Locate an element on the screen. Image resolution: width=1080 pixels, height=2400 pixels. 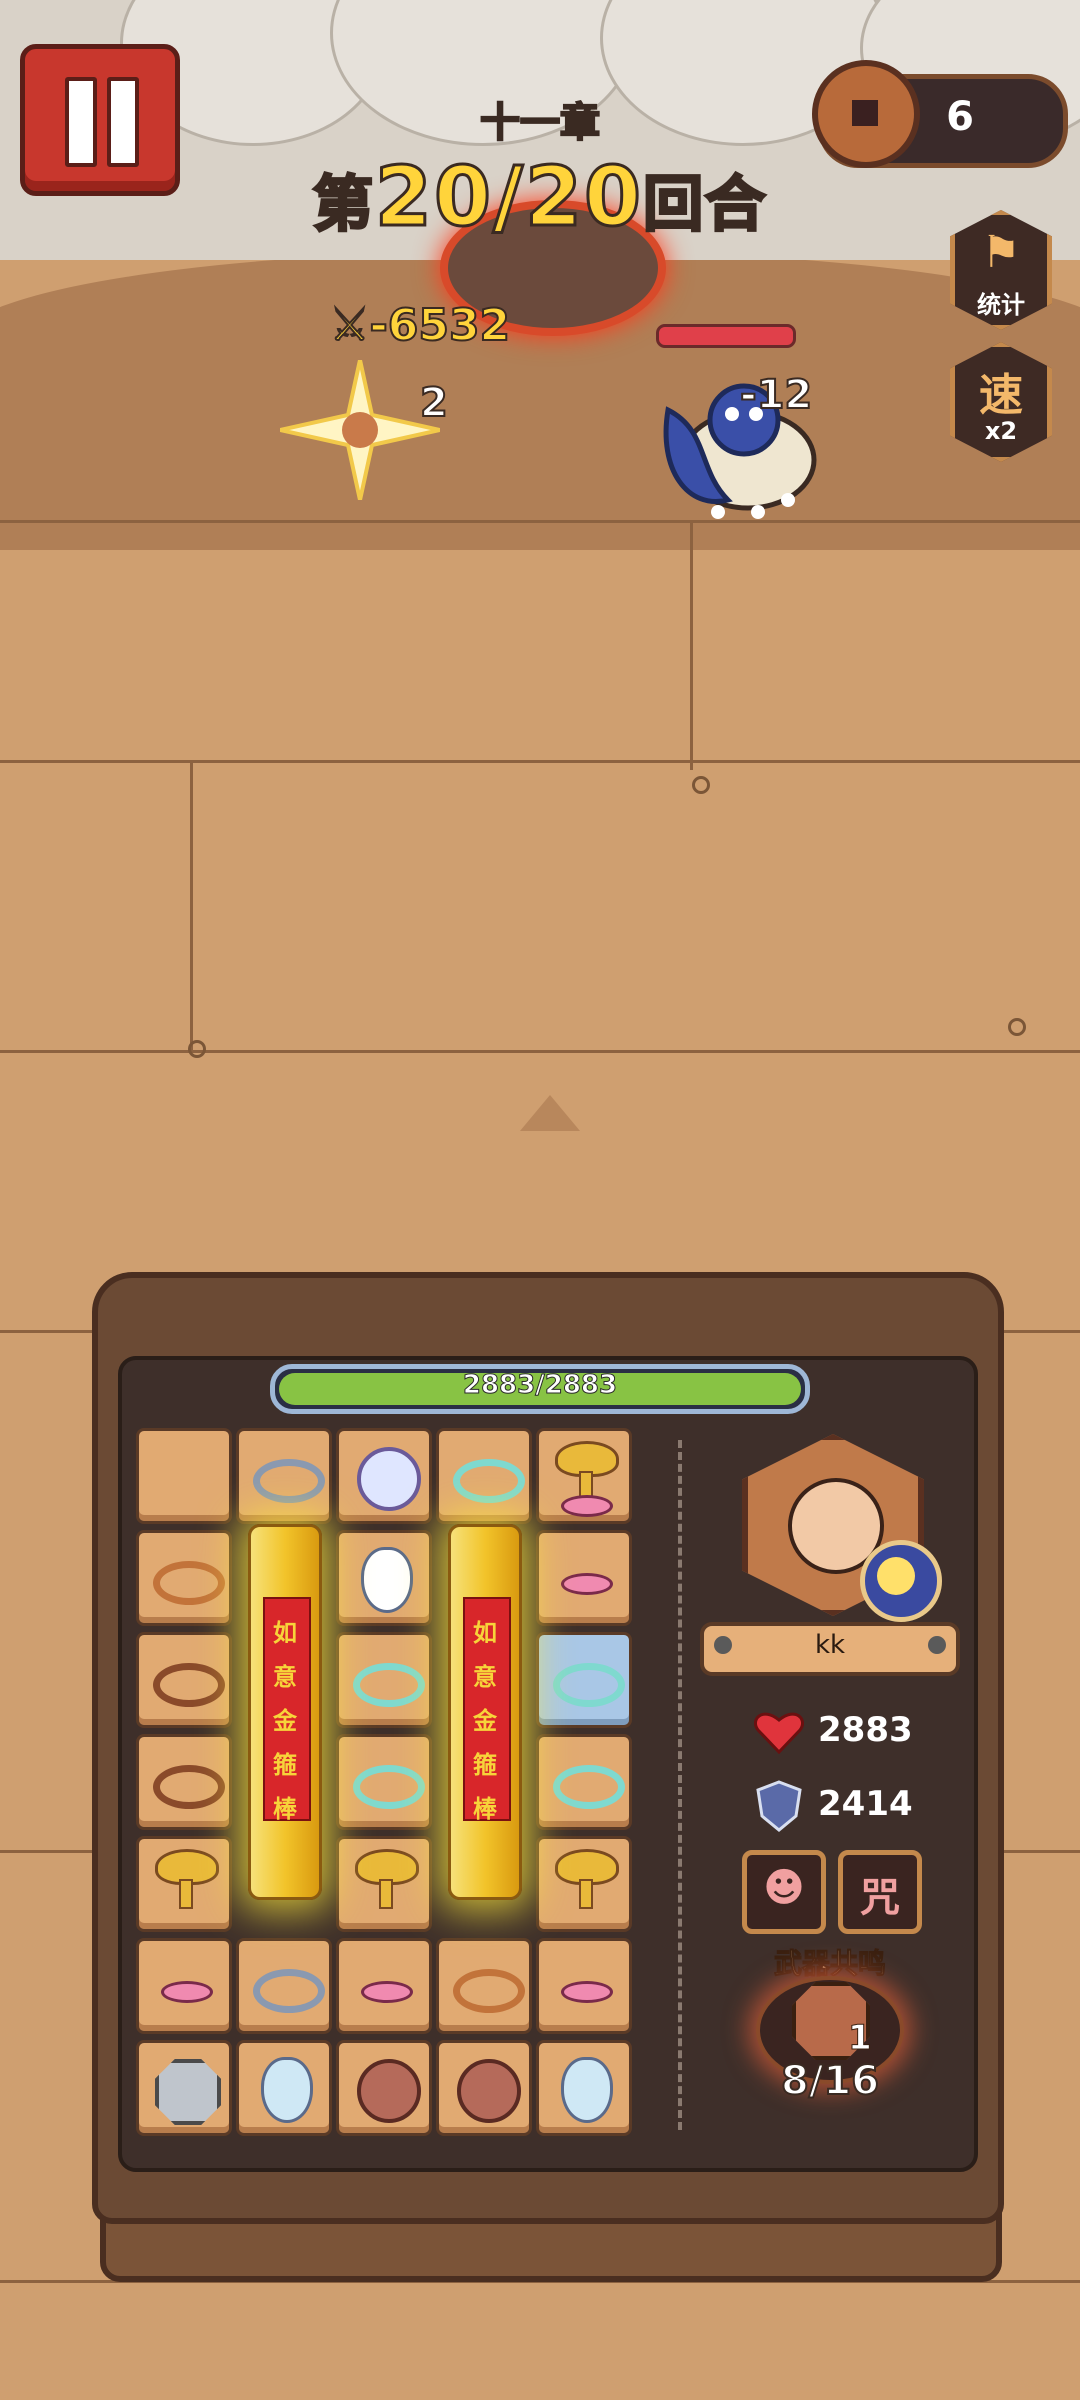
sword-icon: ⚔ is located at coordinates (349, 325).